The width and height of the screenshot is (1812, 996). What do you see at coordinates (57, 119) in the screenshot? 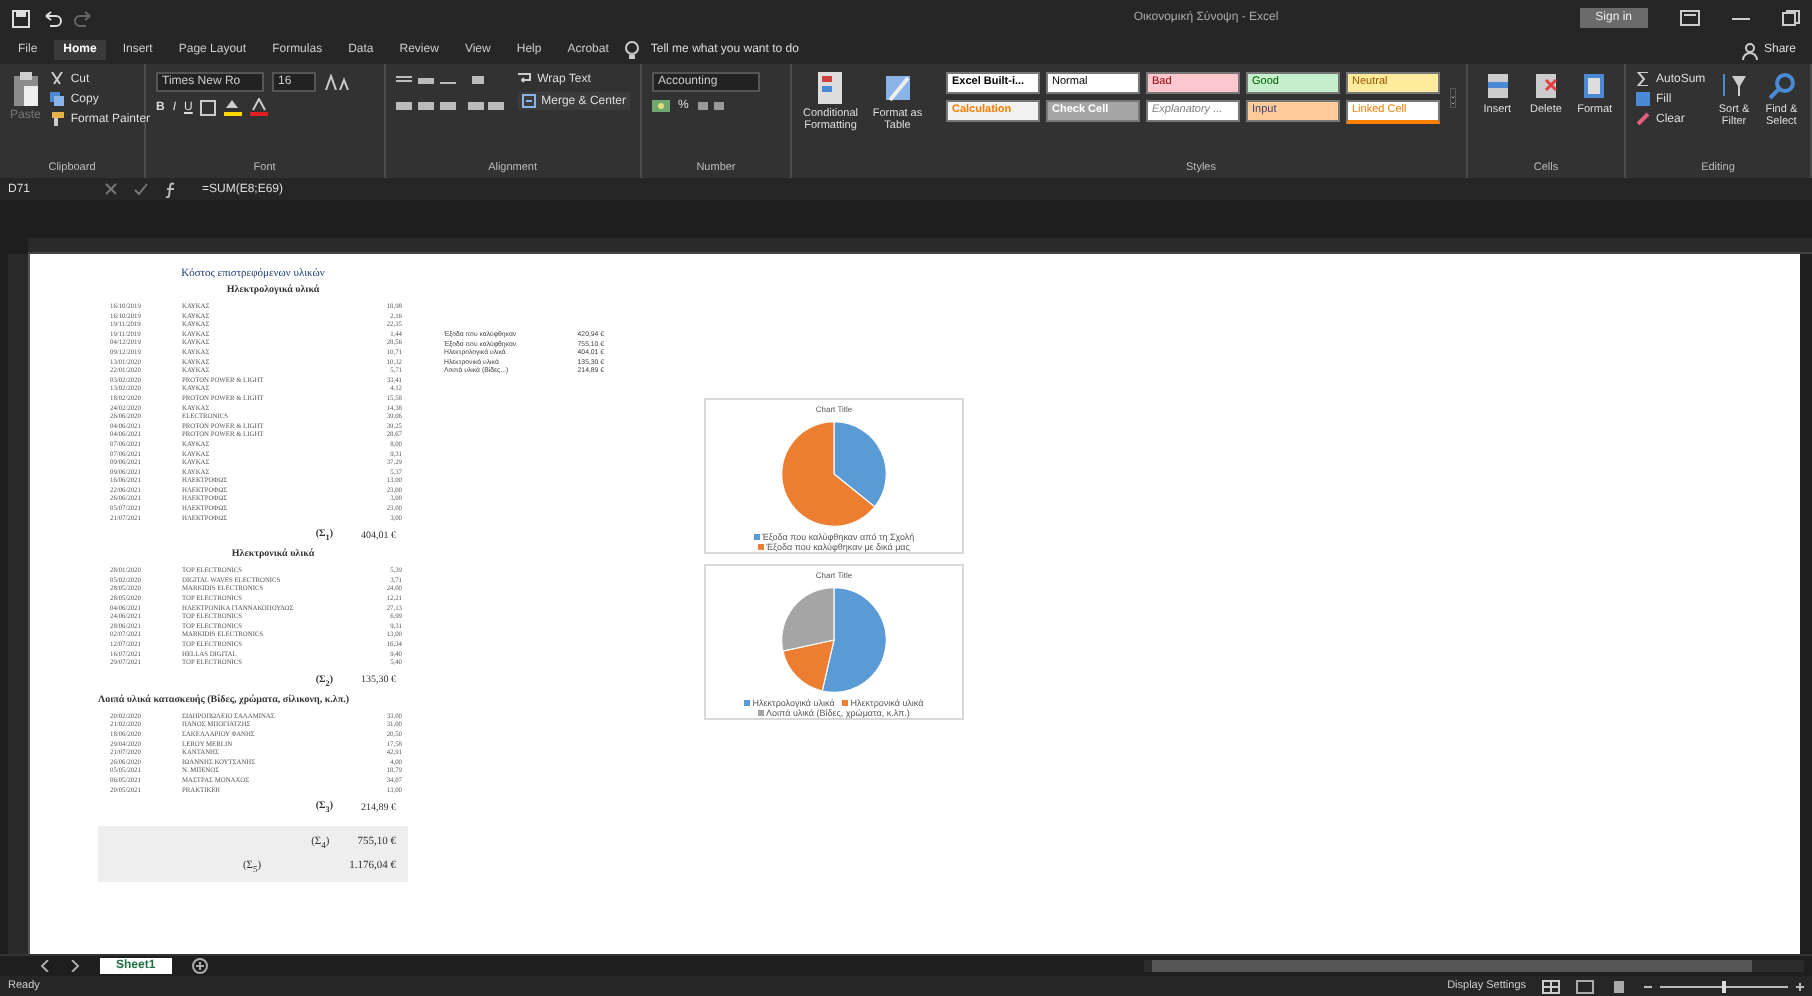
I see `brush-icon` at bounding box center [57, 119].